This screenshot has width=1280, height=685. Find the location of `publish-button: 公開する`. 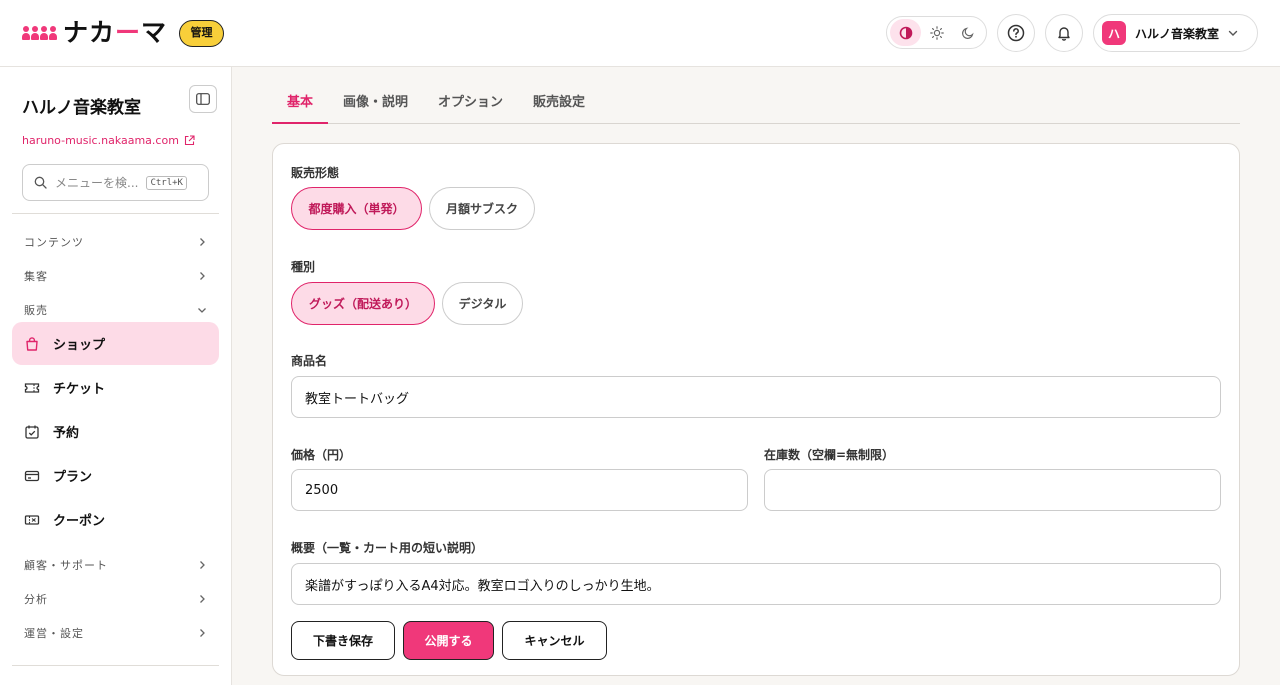

publish-button: 公開する is located at coordinates (448, 640).